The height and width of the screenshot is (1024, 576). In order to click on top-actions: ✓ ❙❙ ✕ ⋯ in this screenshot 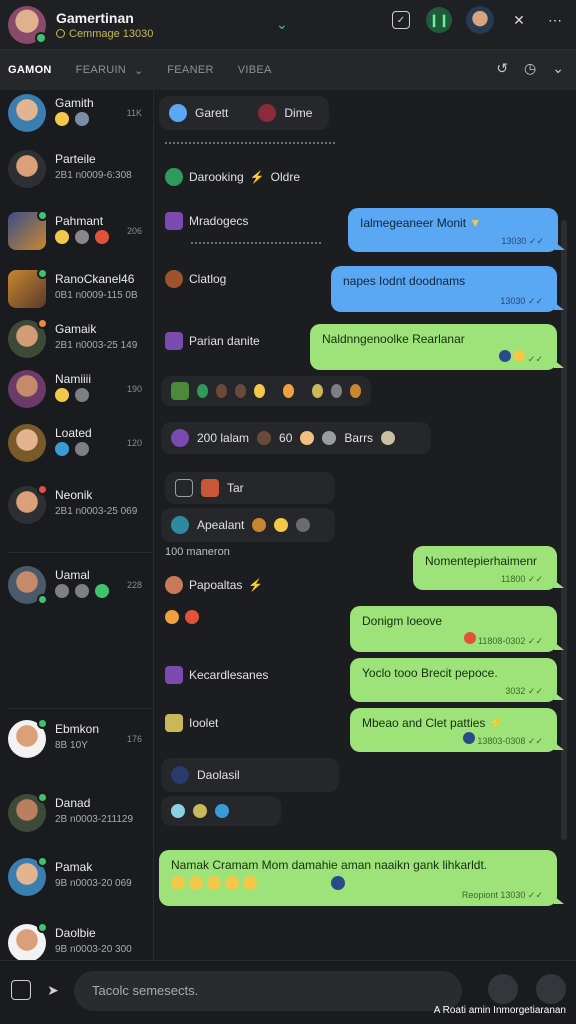, I will do `click(478, 20)`.